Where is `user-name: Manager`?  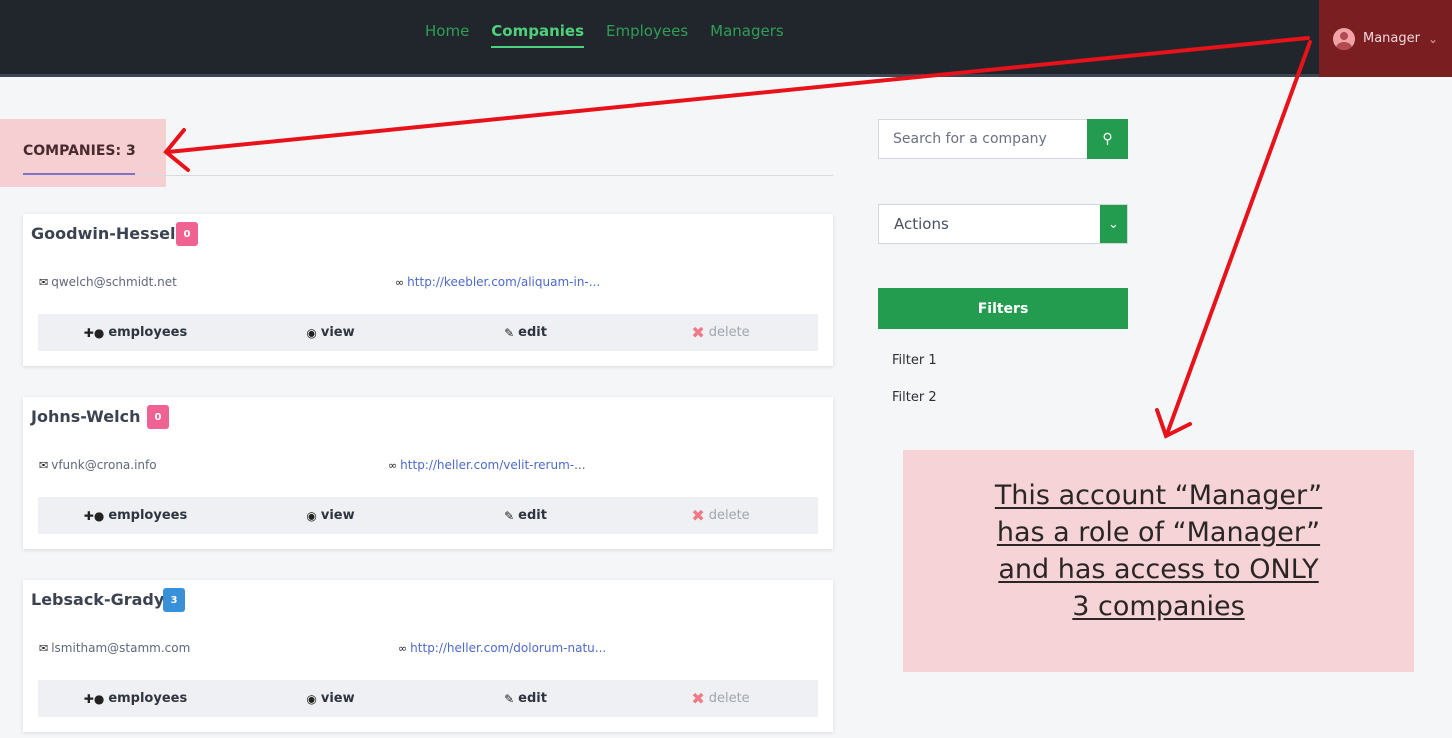 user-name: Manager is located at coordinates (1391, 38).